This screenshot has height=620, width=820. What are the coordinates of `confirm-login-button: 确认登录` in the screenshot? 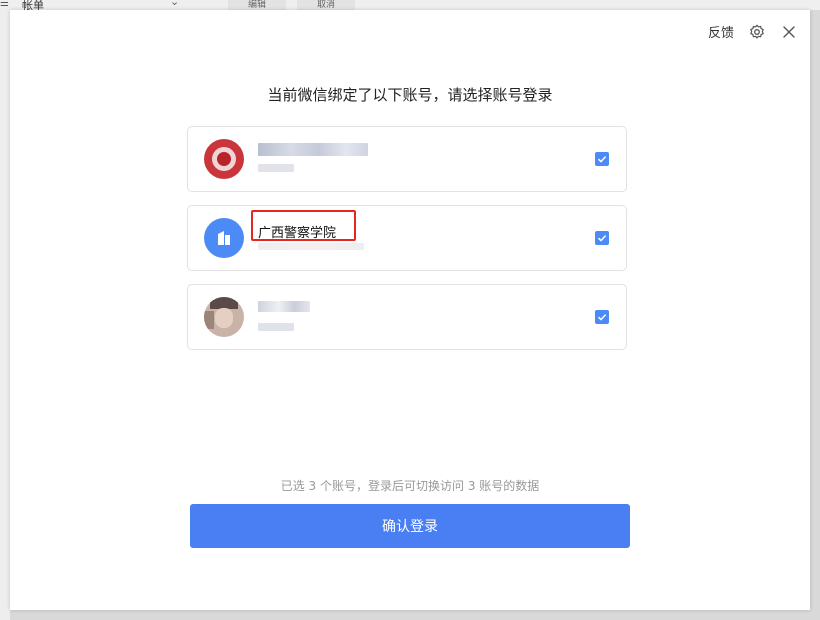 It's located at (410, 526).